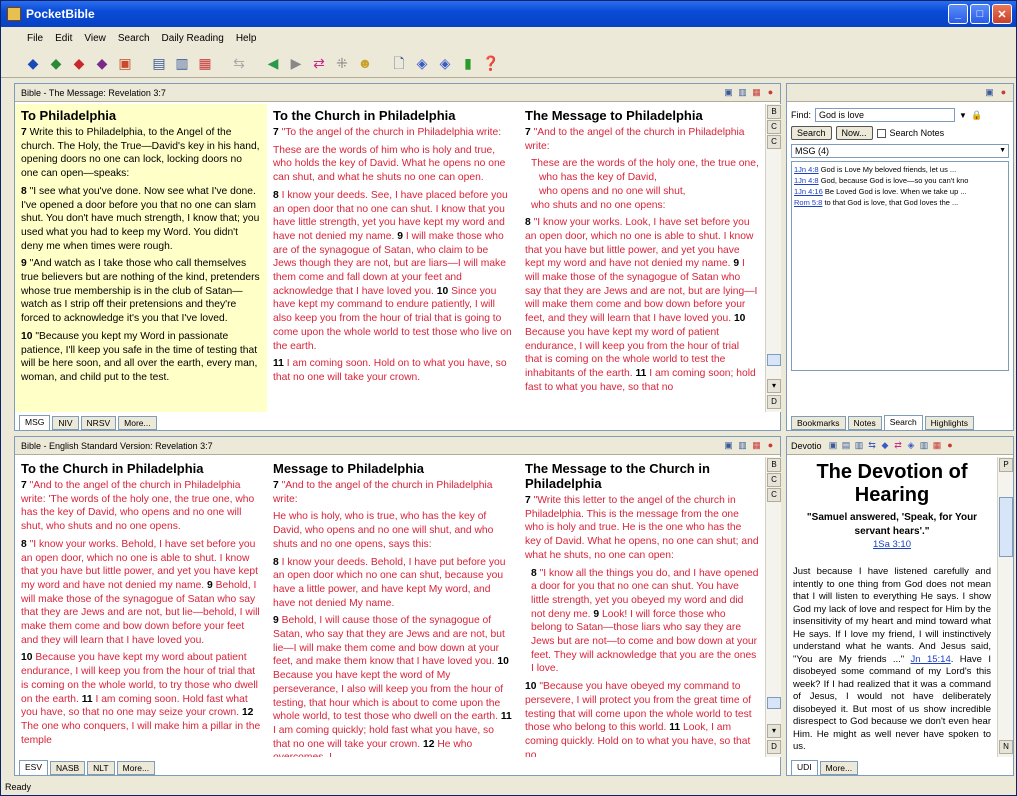 The height and width of the screenshot is (796, 1017). Describe the element at coordinates (900, 151) in the screenshot. I see `version-select: MSG (4) ▼` at that location.